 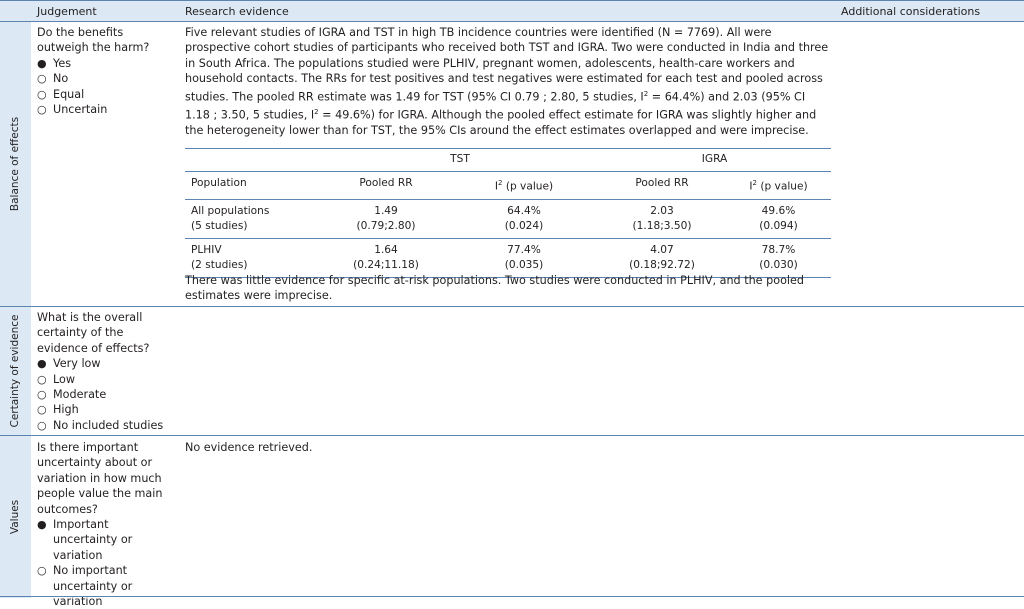 What do you see at coordinates (107, 78) in the screenshot?
I see `balance-option-no: ○ No` at bounding box center [107, 78].